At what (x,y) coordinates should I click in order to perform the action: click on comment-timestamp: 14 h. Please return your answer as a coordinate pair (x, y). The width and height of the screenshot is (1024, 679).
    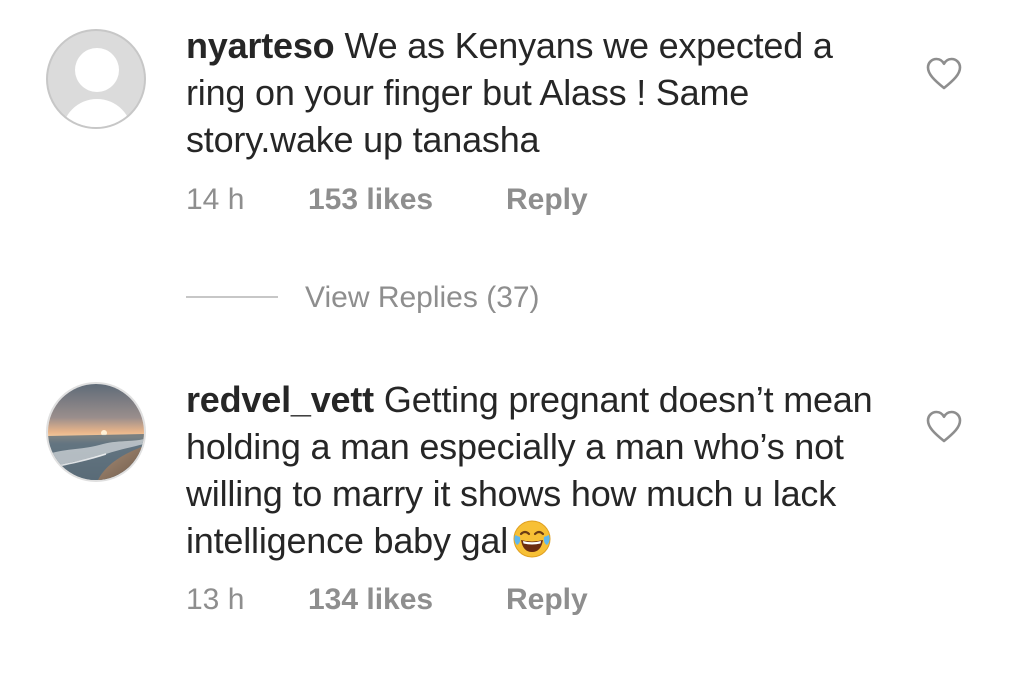
    Looking at the image, I should click on (215, 199).